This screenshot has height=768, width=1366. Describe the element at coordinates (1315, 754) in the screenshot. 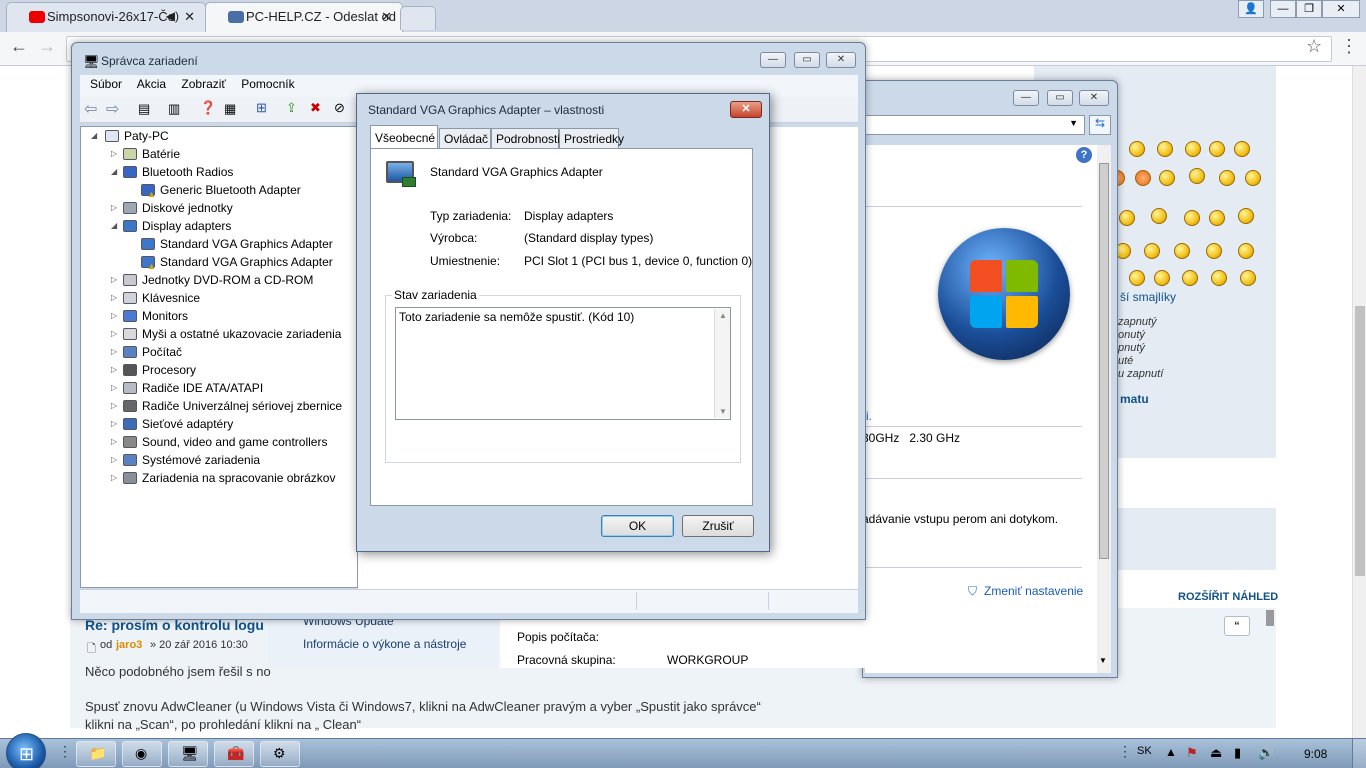

I see `clock: 9:08` at that location.